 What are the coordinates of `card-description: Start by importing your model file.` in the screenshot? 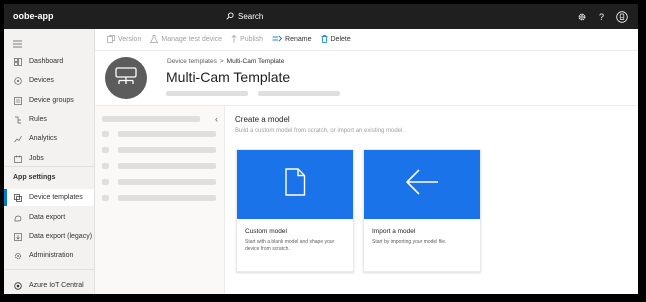 It's located at (409, 242).